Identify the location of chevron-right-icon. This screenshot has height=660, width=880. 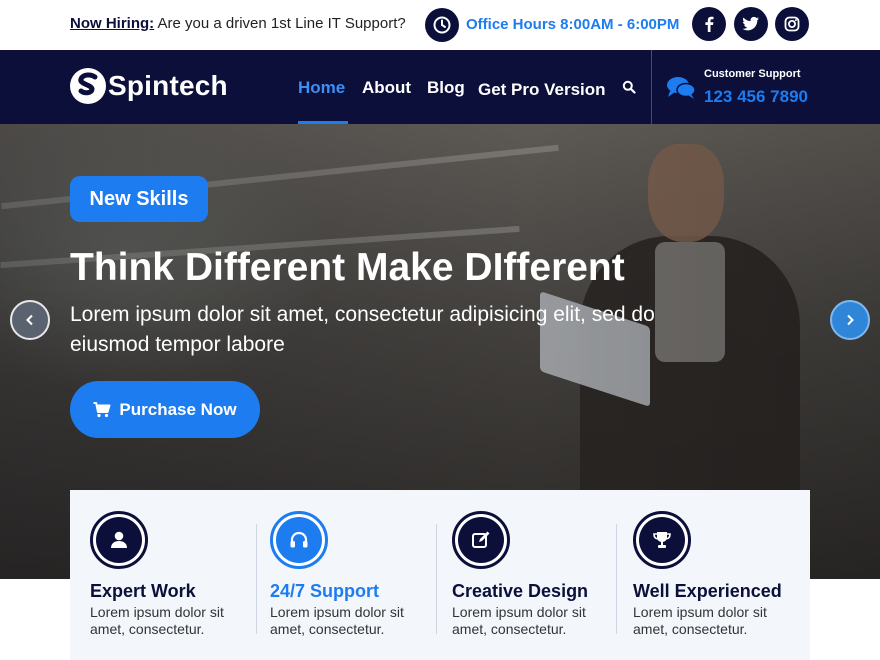
(850, 320).